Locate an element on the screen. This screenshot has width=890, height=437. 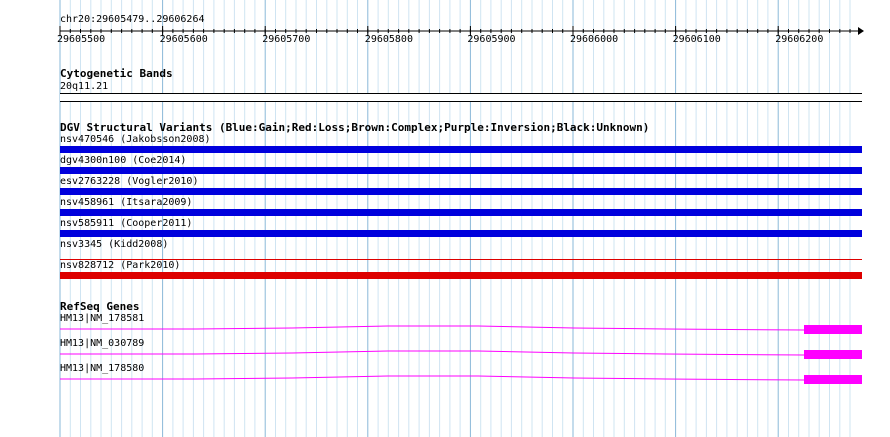
ruler-tick-label: 29605600 is located at coordinates (183, 39).